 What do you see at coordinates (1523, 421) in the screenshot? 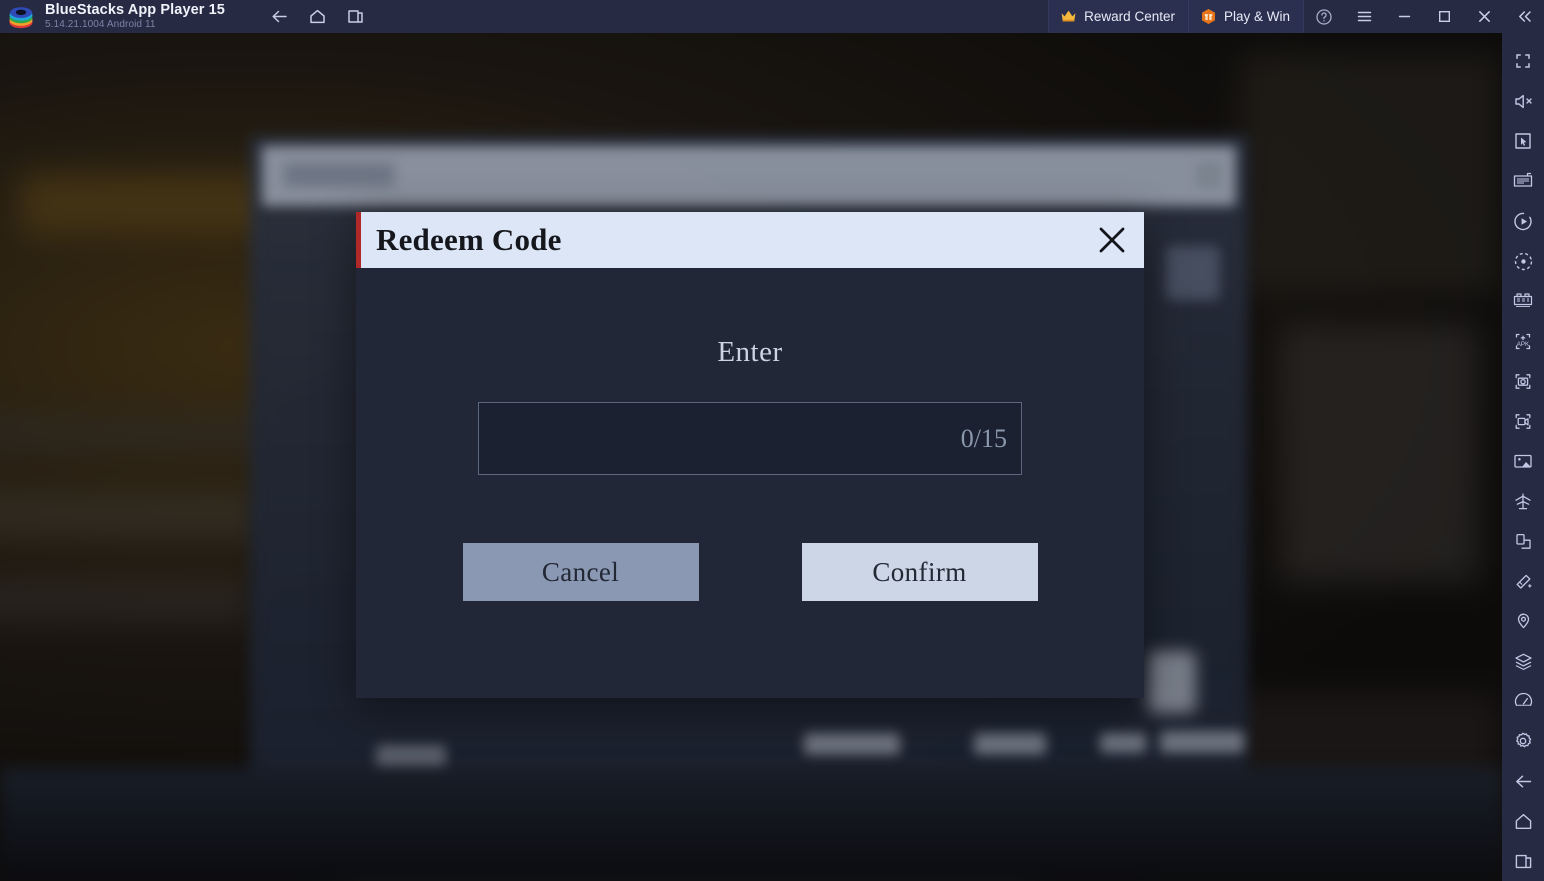
I see `screen-record-icon` at bounding box center [1523, 421].